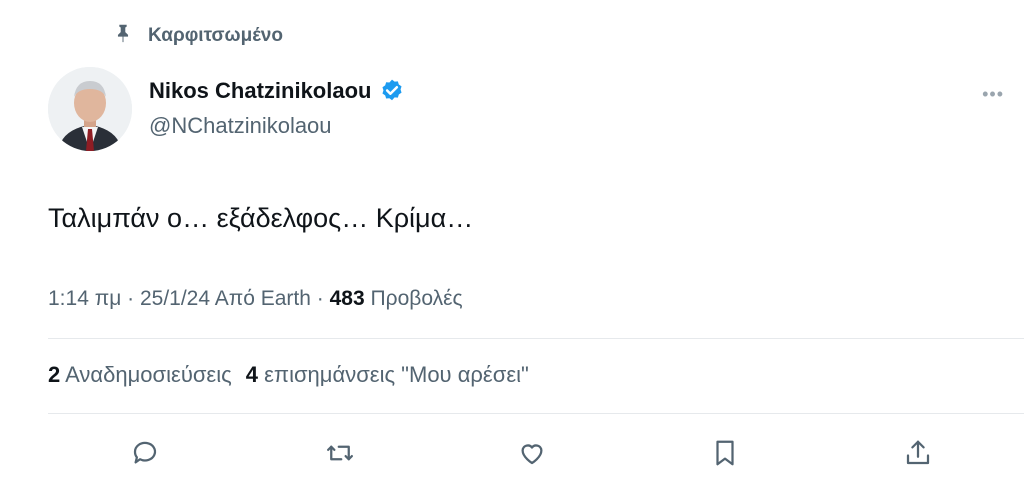 This screenshot has height=486, width=1024. Describe the element at coordinates (148, 374) in the screenshot. I see `reposts-label: Αναδημοσιεύσεις` at that location.